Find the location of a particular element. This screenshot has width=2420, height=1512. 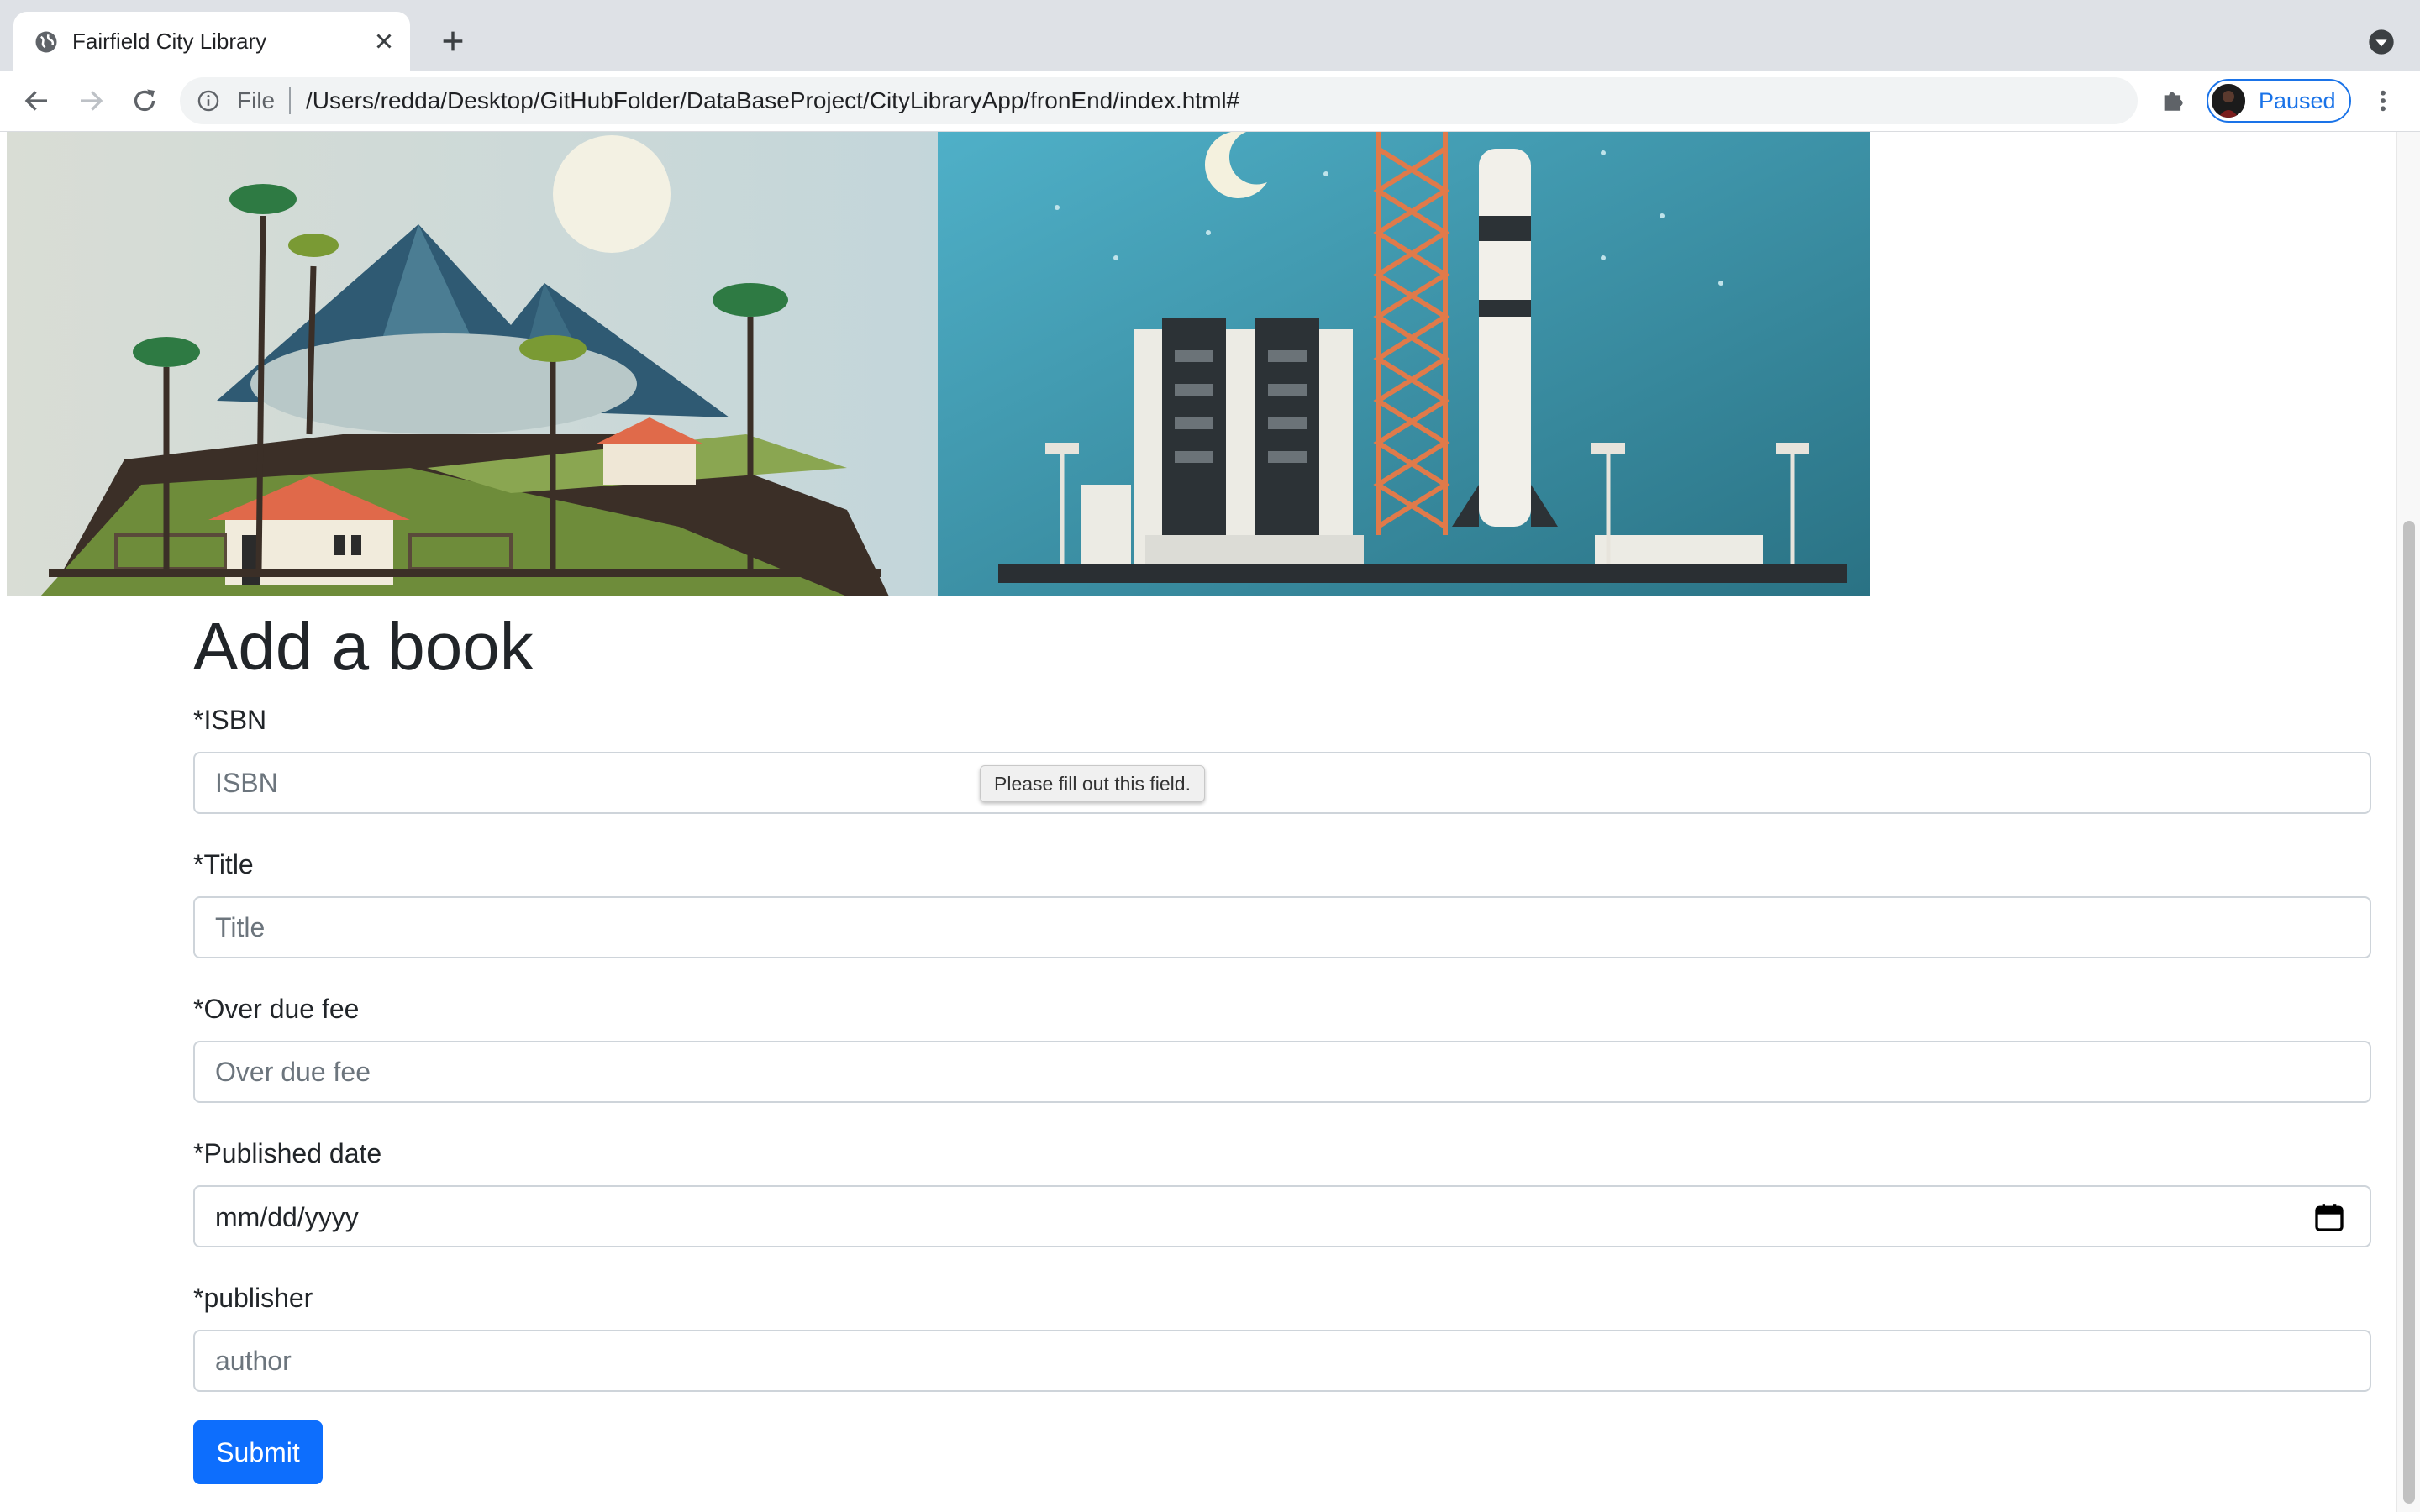

info-icon is located at coordinates (208, 101).